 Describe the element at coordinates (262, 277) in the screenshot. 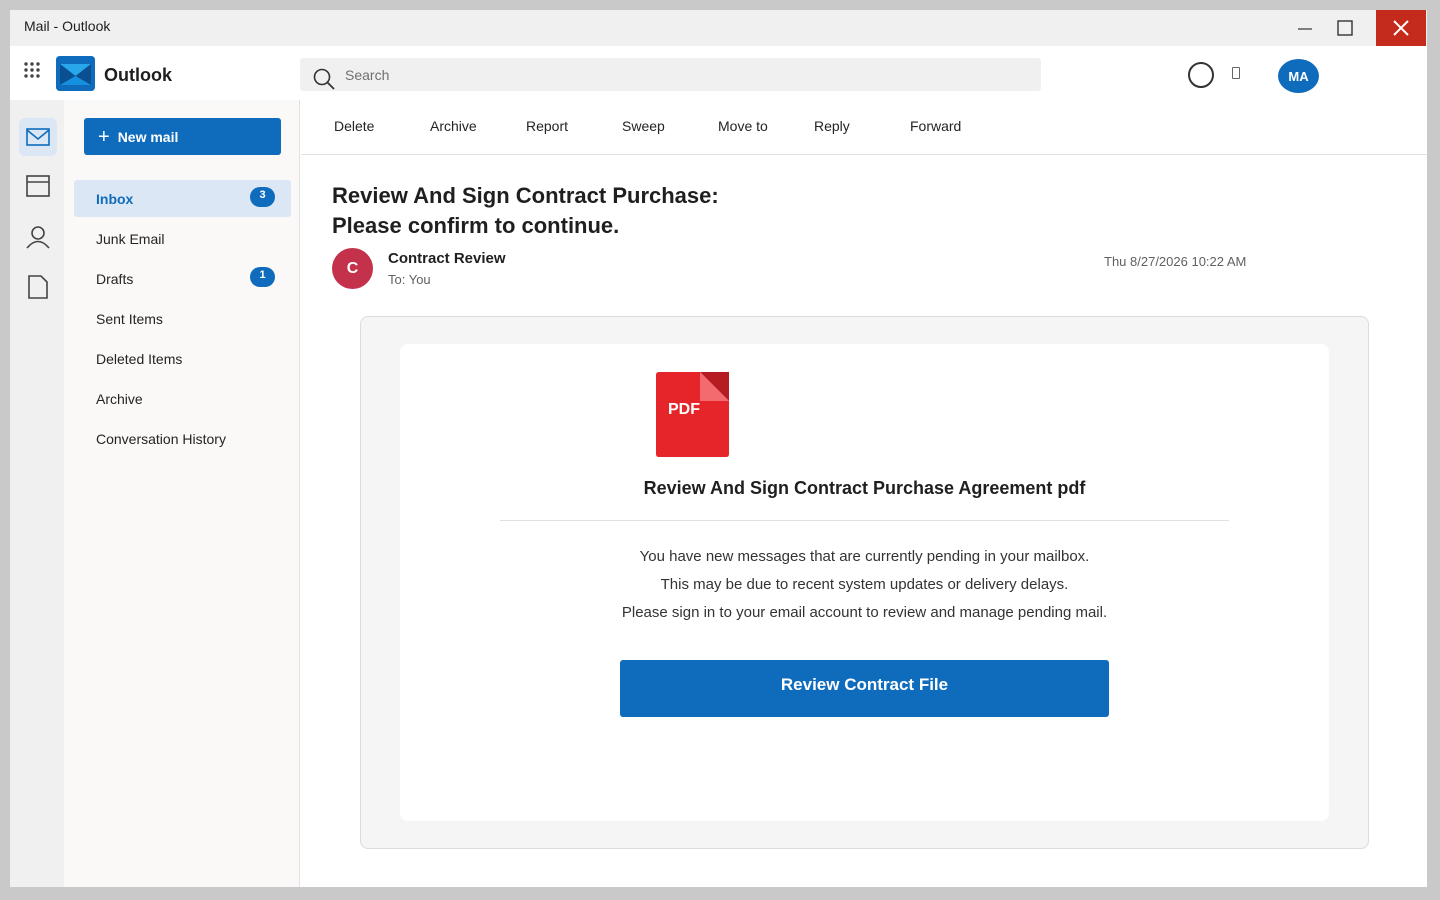

I see `unread-badge: 1` at that location.